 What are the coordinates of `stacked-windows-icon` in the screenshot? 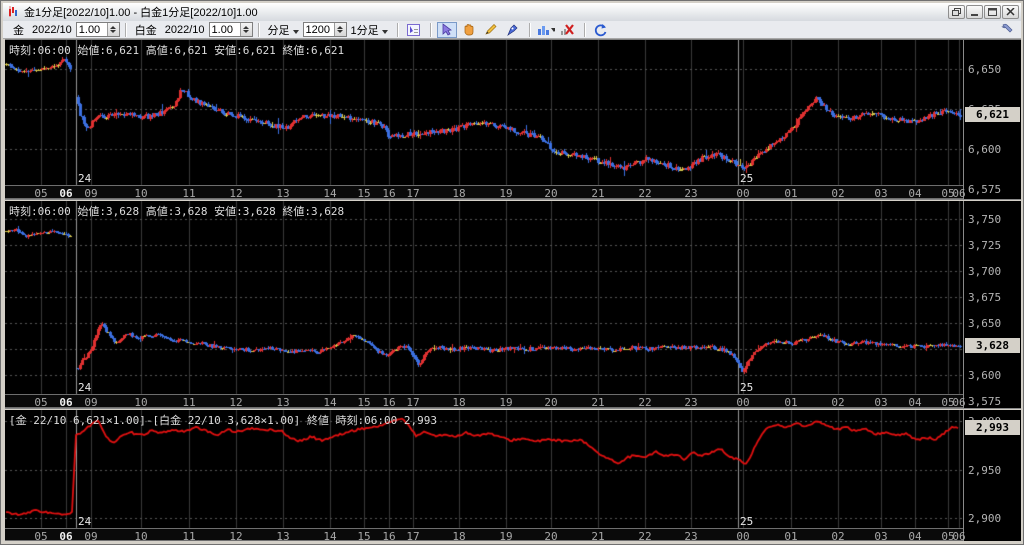 It's located at (956, 12).